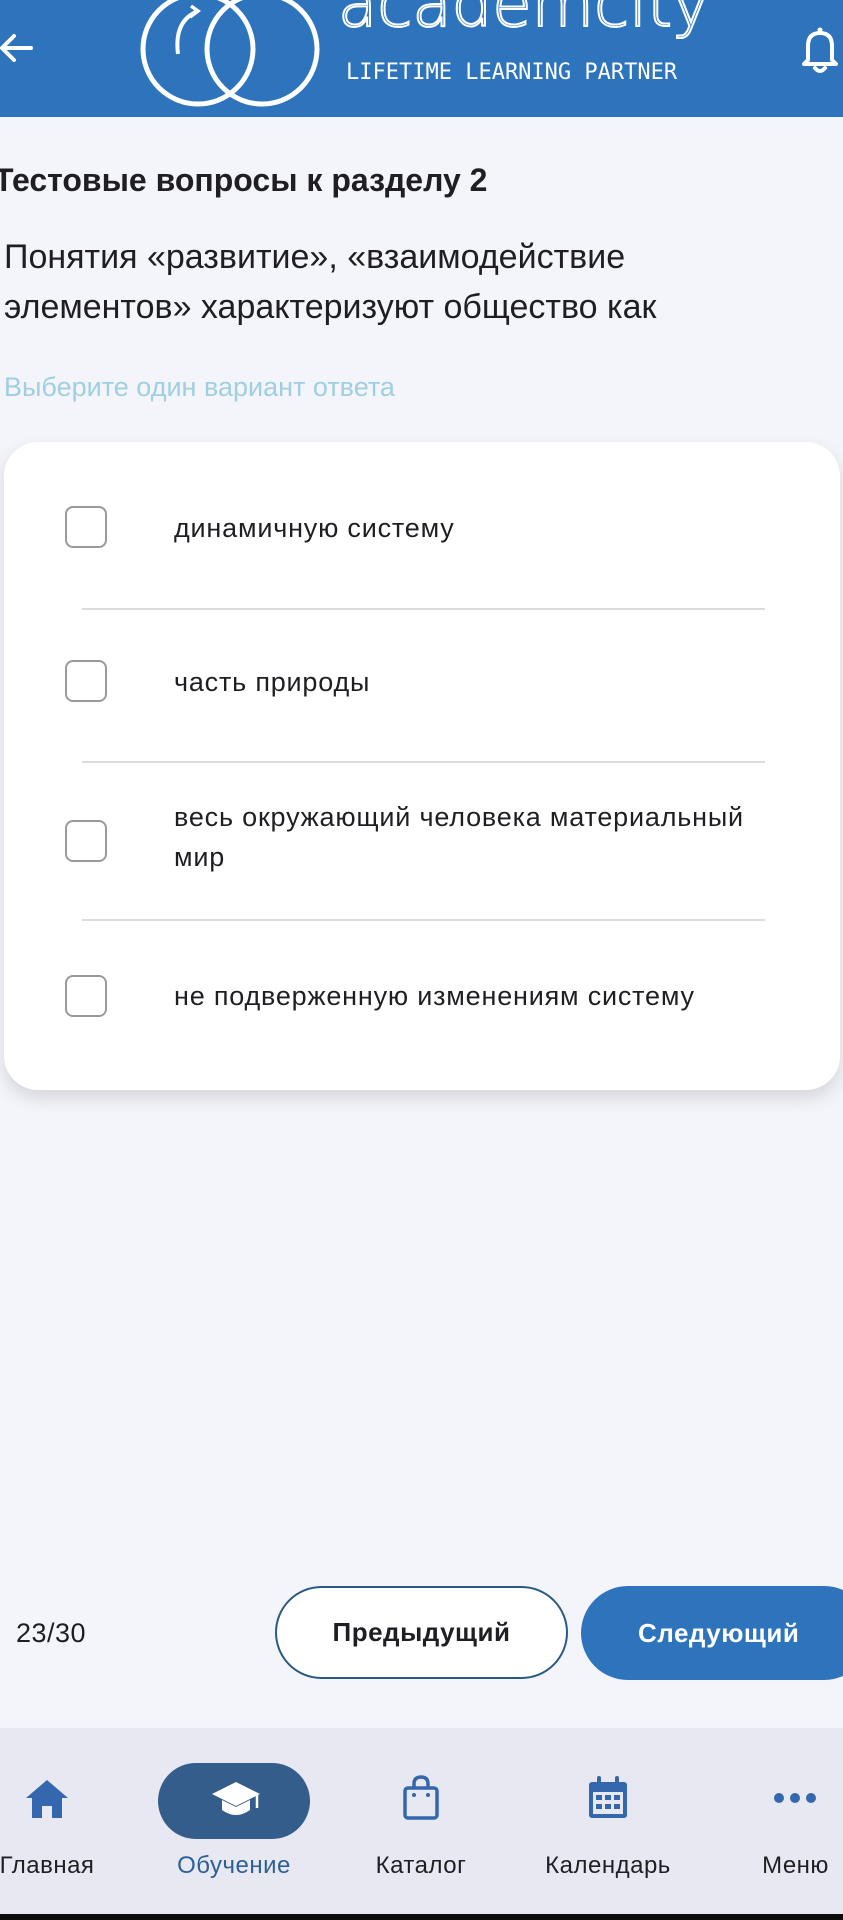 The width and height of the screenshot is (843, 1920). What do you see at coordinates (236, 1800) in the screenshot?
I see `graduation-cap-icon` at bounding box center [236, 1800].